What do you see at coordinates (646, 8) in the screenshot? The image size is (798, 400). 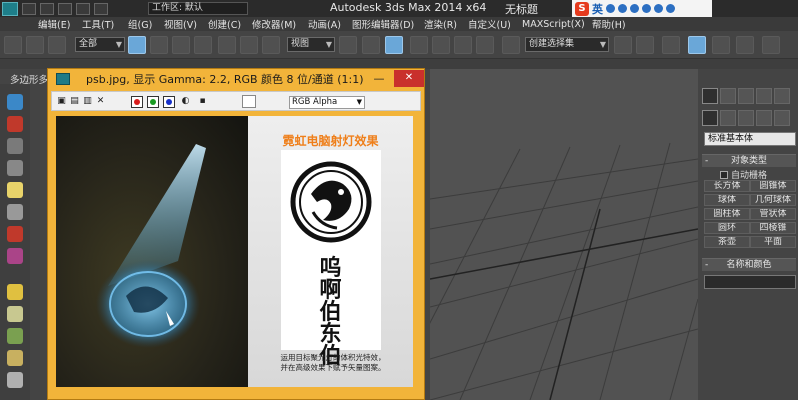 I see `ime-keyboard-icon` at bounding box center [646, 8].